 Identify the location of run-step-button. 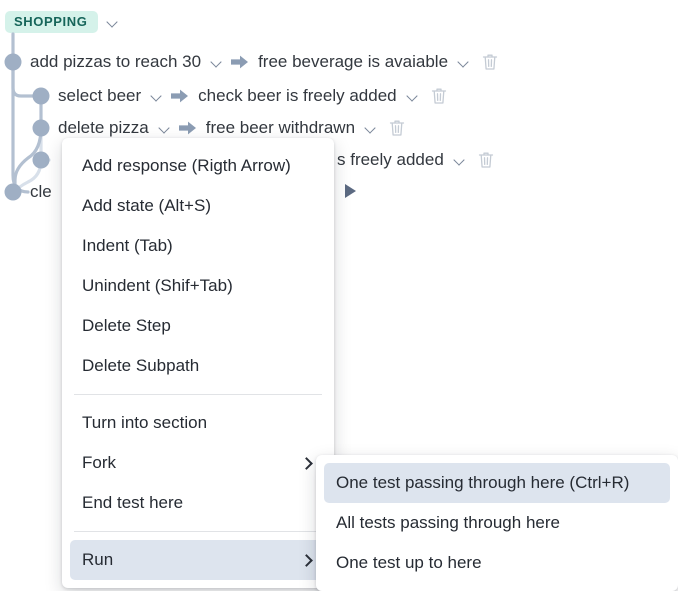
(350, 191).